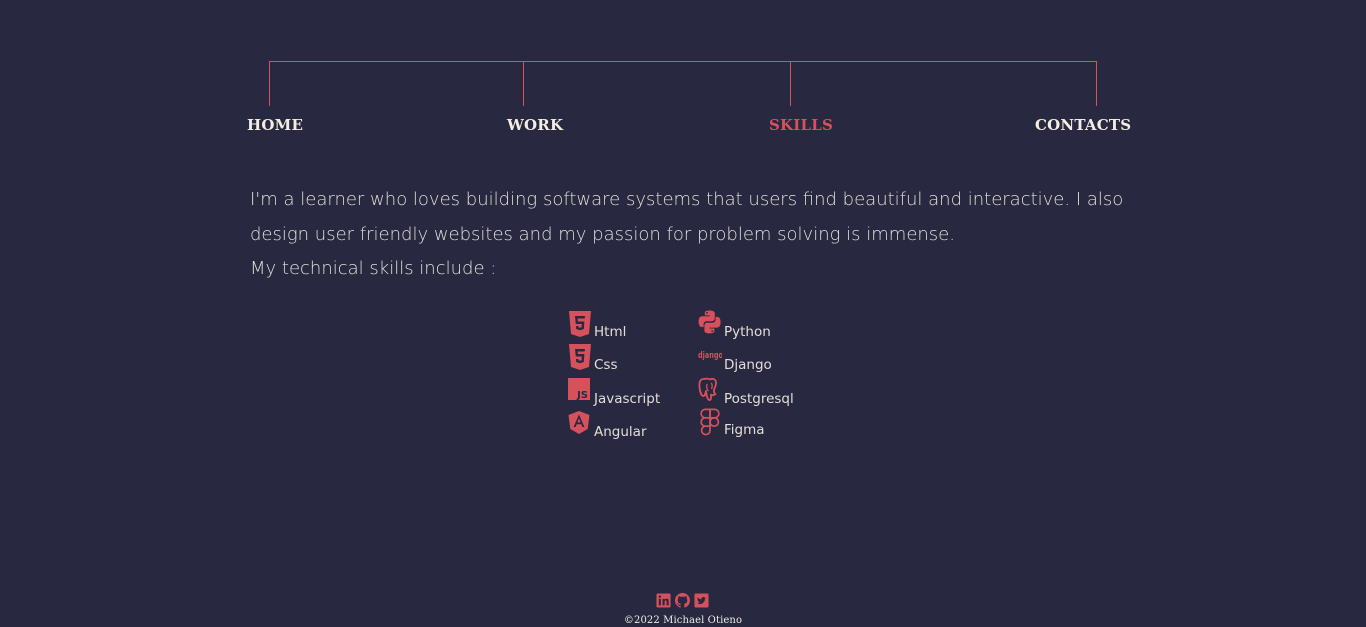  I want to click on css3-icon, so click(580, 357).